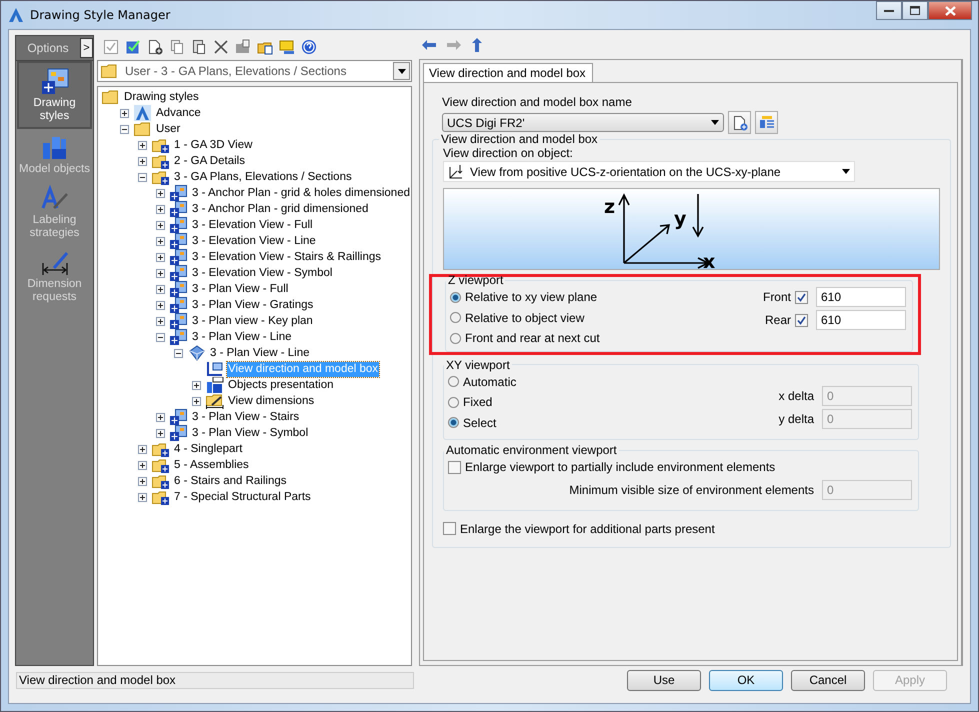  Describe the element at coordinates (178, 113) in the screenshot. I see `tree-item: Advance` at that location.